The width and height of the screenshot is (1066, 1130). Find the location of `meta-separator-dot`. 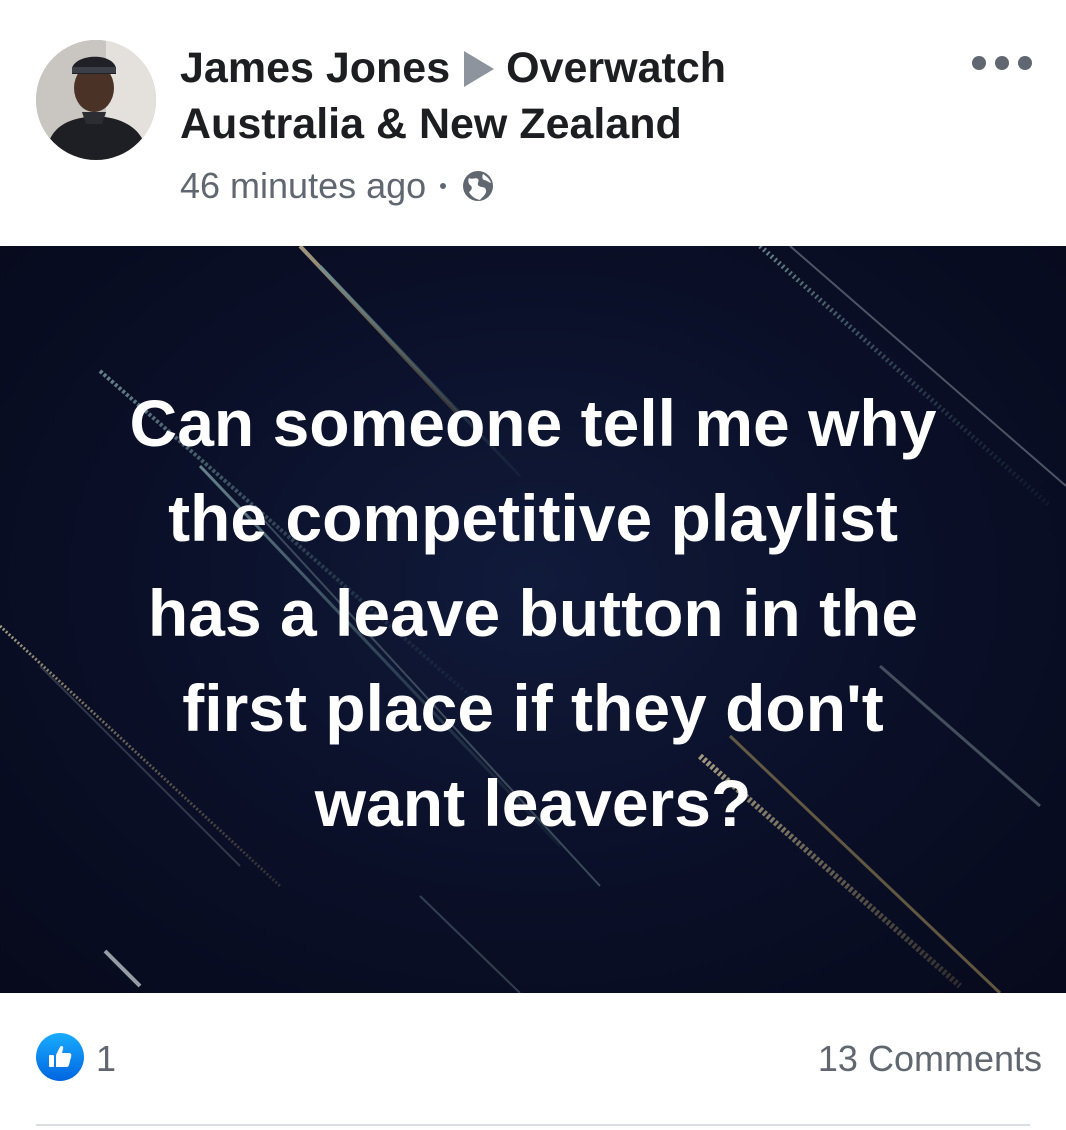

meta-separator-dot is located at coordinates (443, 186).